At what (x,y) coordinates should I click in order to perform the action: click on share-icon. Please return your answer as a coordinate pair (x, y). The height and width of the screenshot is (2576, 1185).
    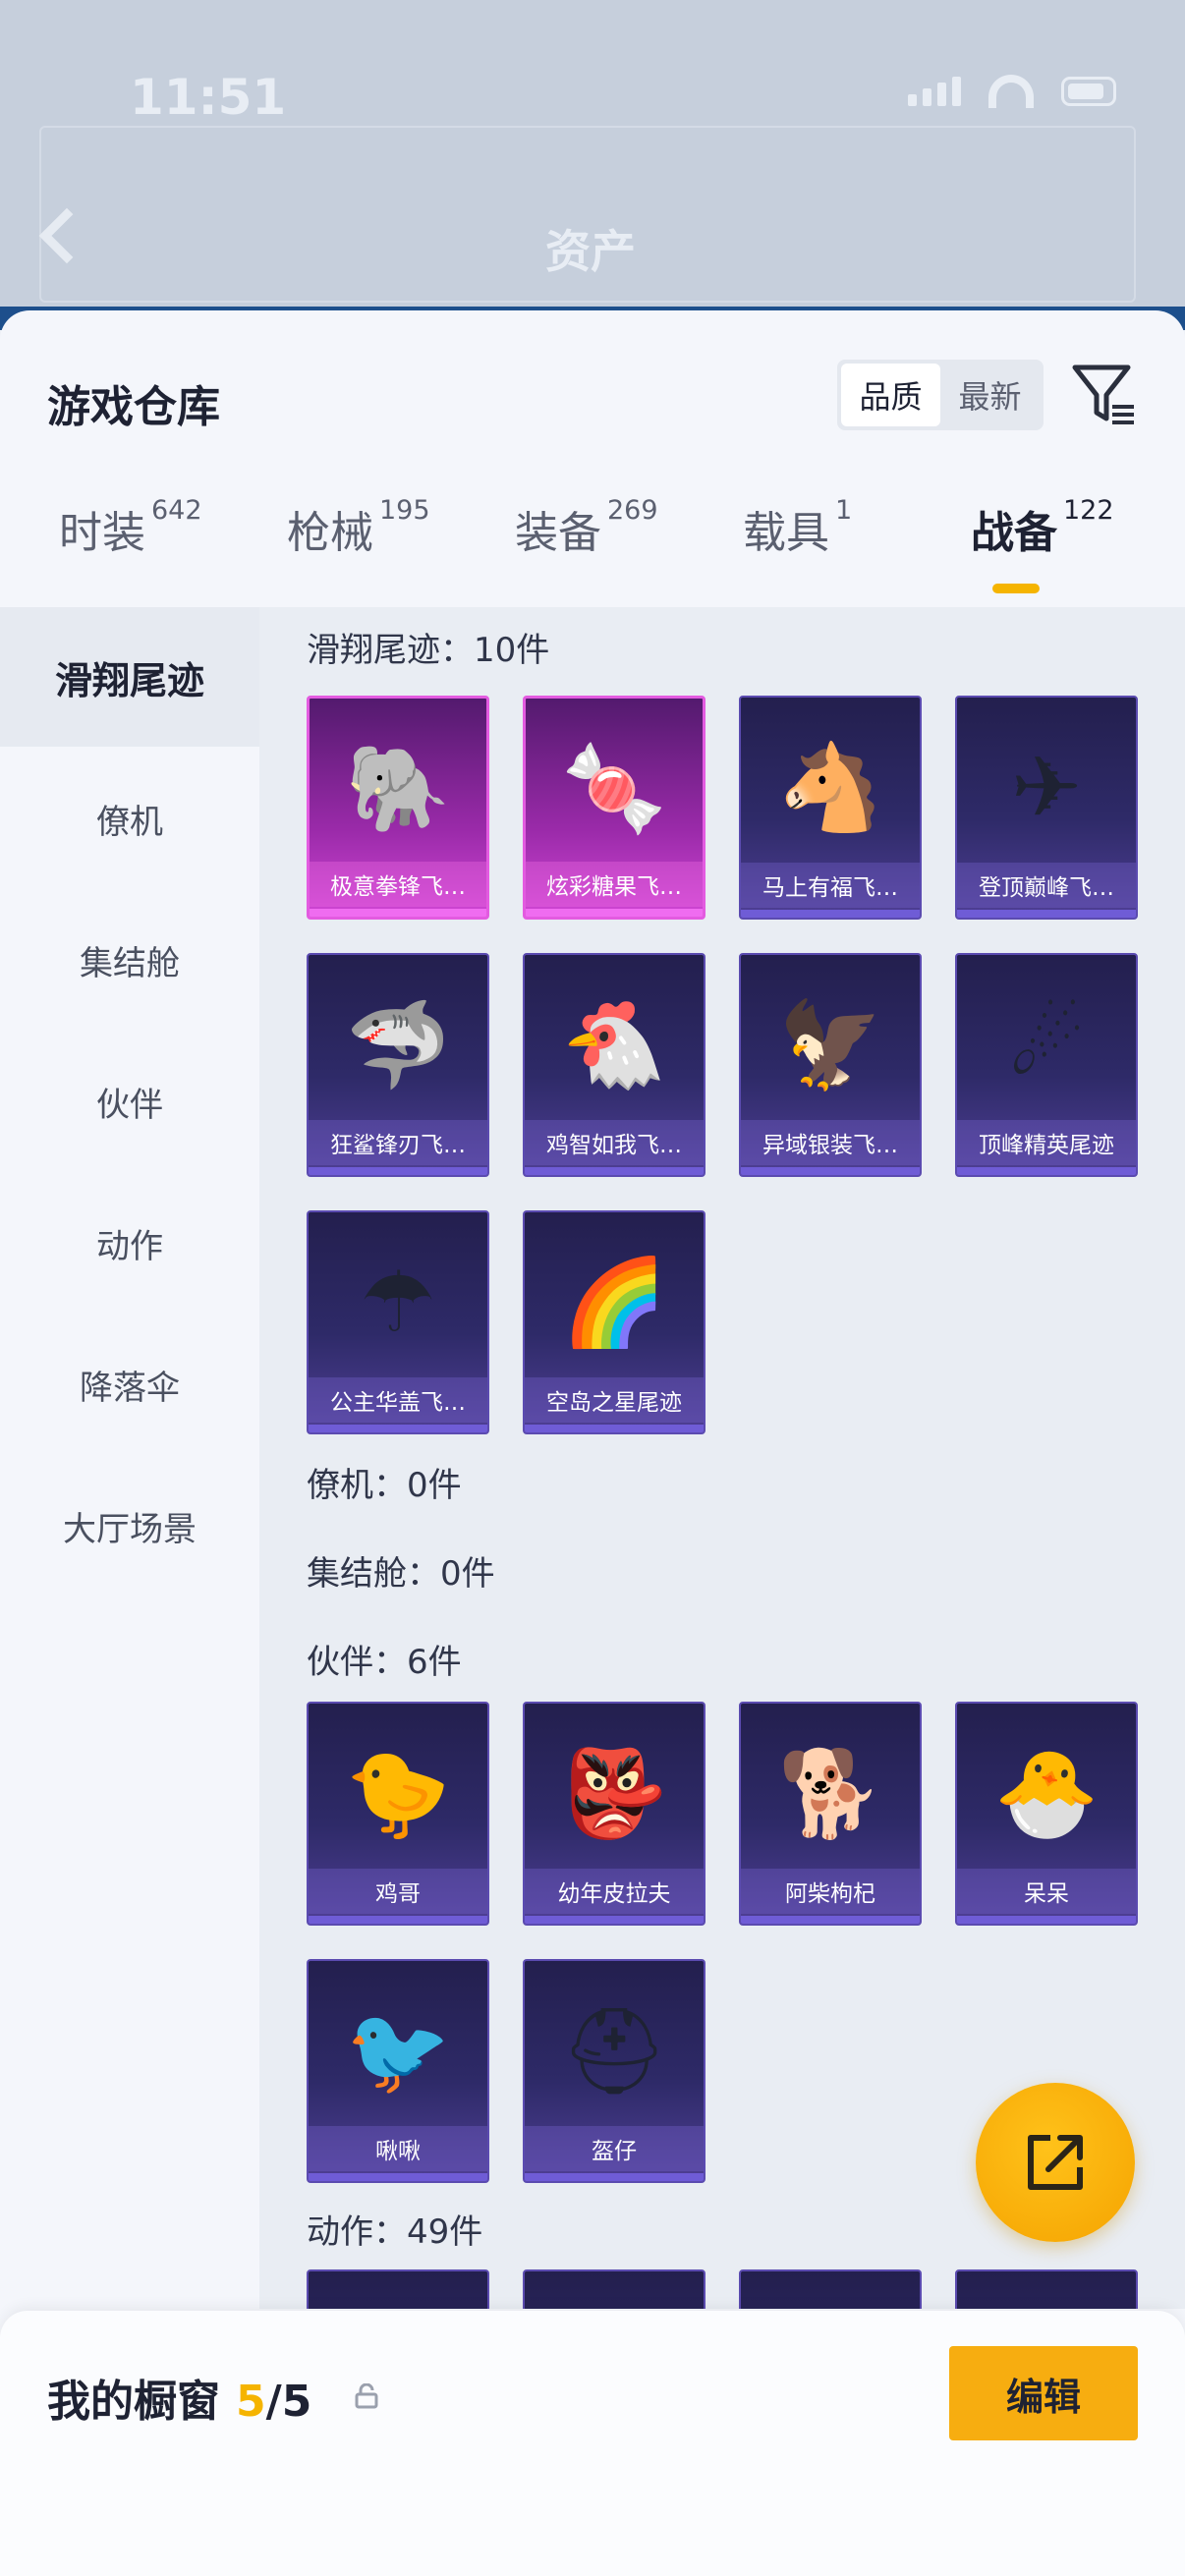
    Looking at the image, I should click on (1056, 2162).